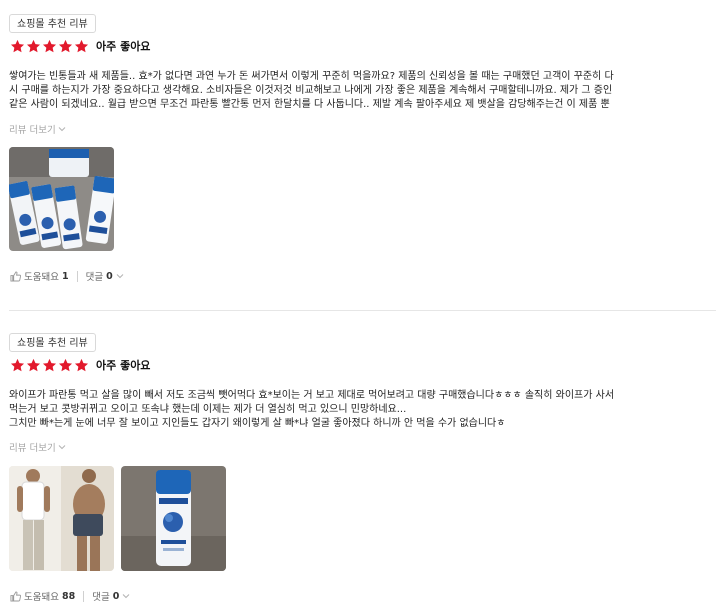 Image resolution: width=716 pixels, height=615 pixels. I want to click on more-review-link: 리뷰 더보기, so click(37, 447).